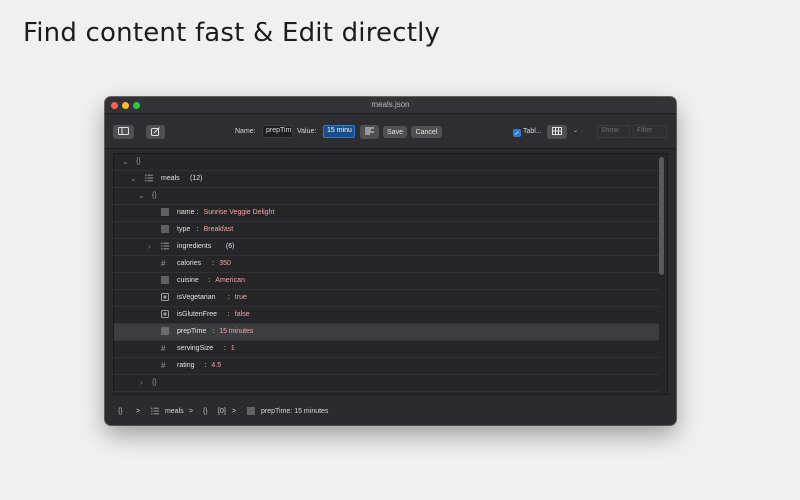  Describe the element at coordinates (216, 365) in the screenshot. I see `tree-value: 4.5` at that location.